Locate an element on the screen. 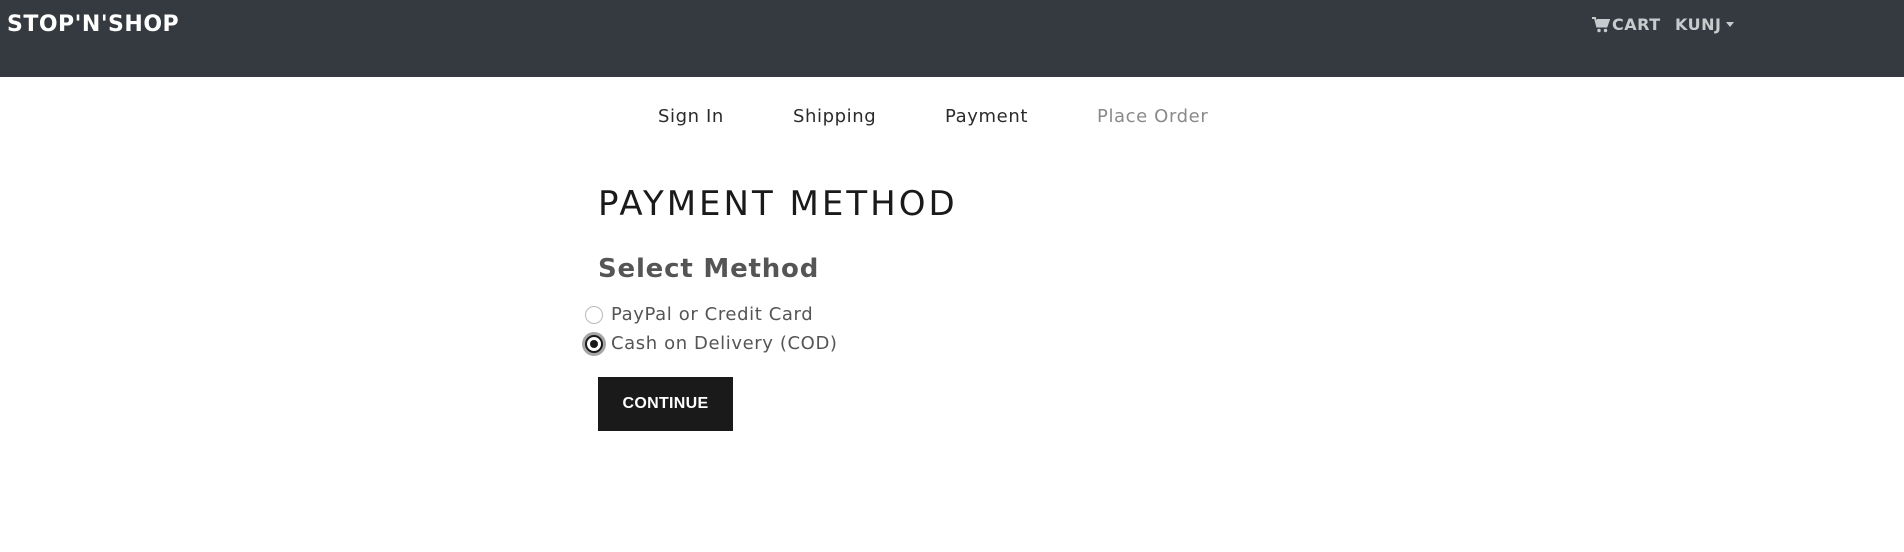  brand-link: STOP'N'SHOP is located at coordinates (93, 24).